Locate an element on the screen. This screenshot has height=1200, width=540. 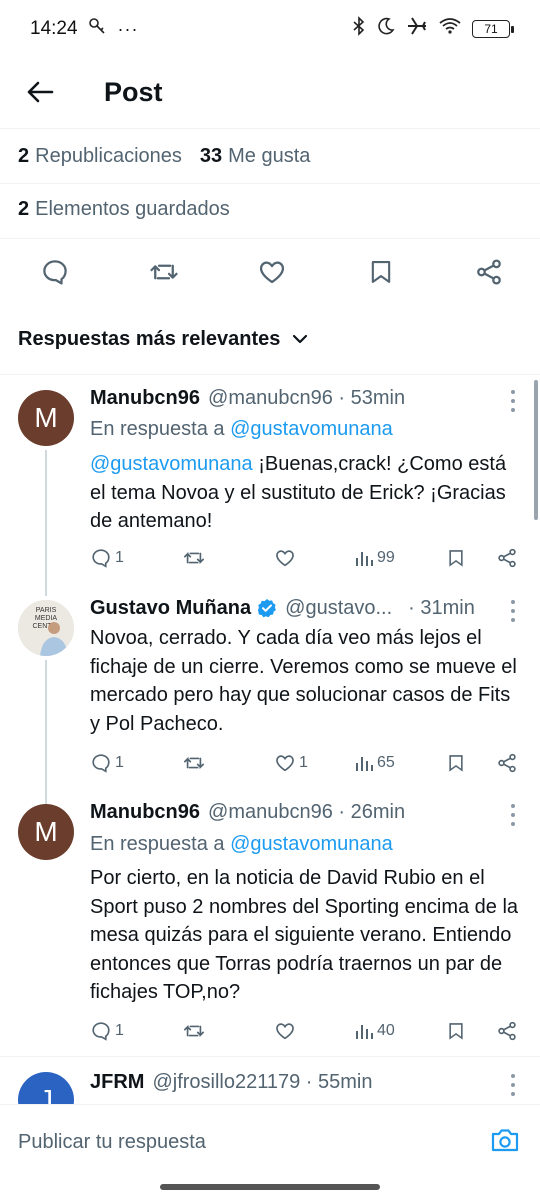
tweet-header: Gustavo Muñana @gustavo... · 31min is located at coordinates (300, 608).